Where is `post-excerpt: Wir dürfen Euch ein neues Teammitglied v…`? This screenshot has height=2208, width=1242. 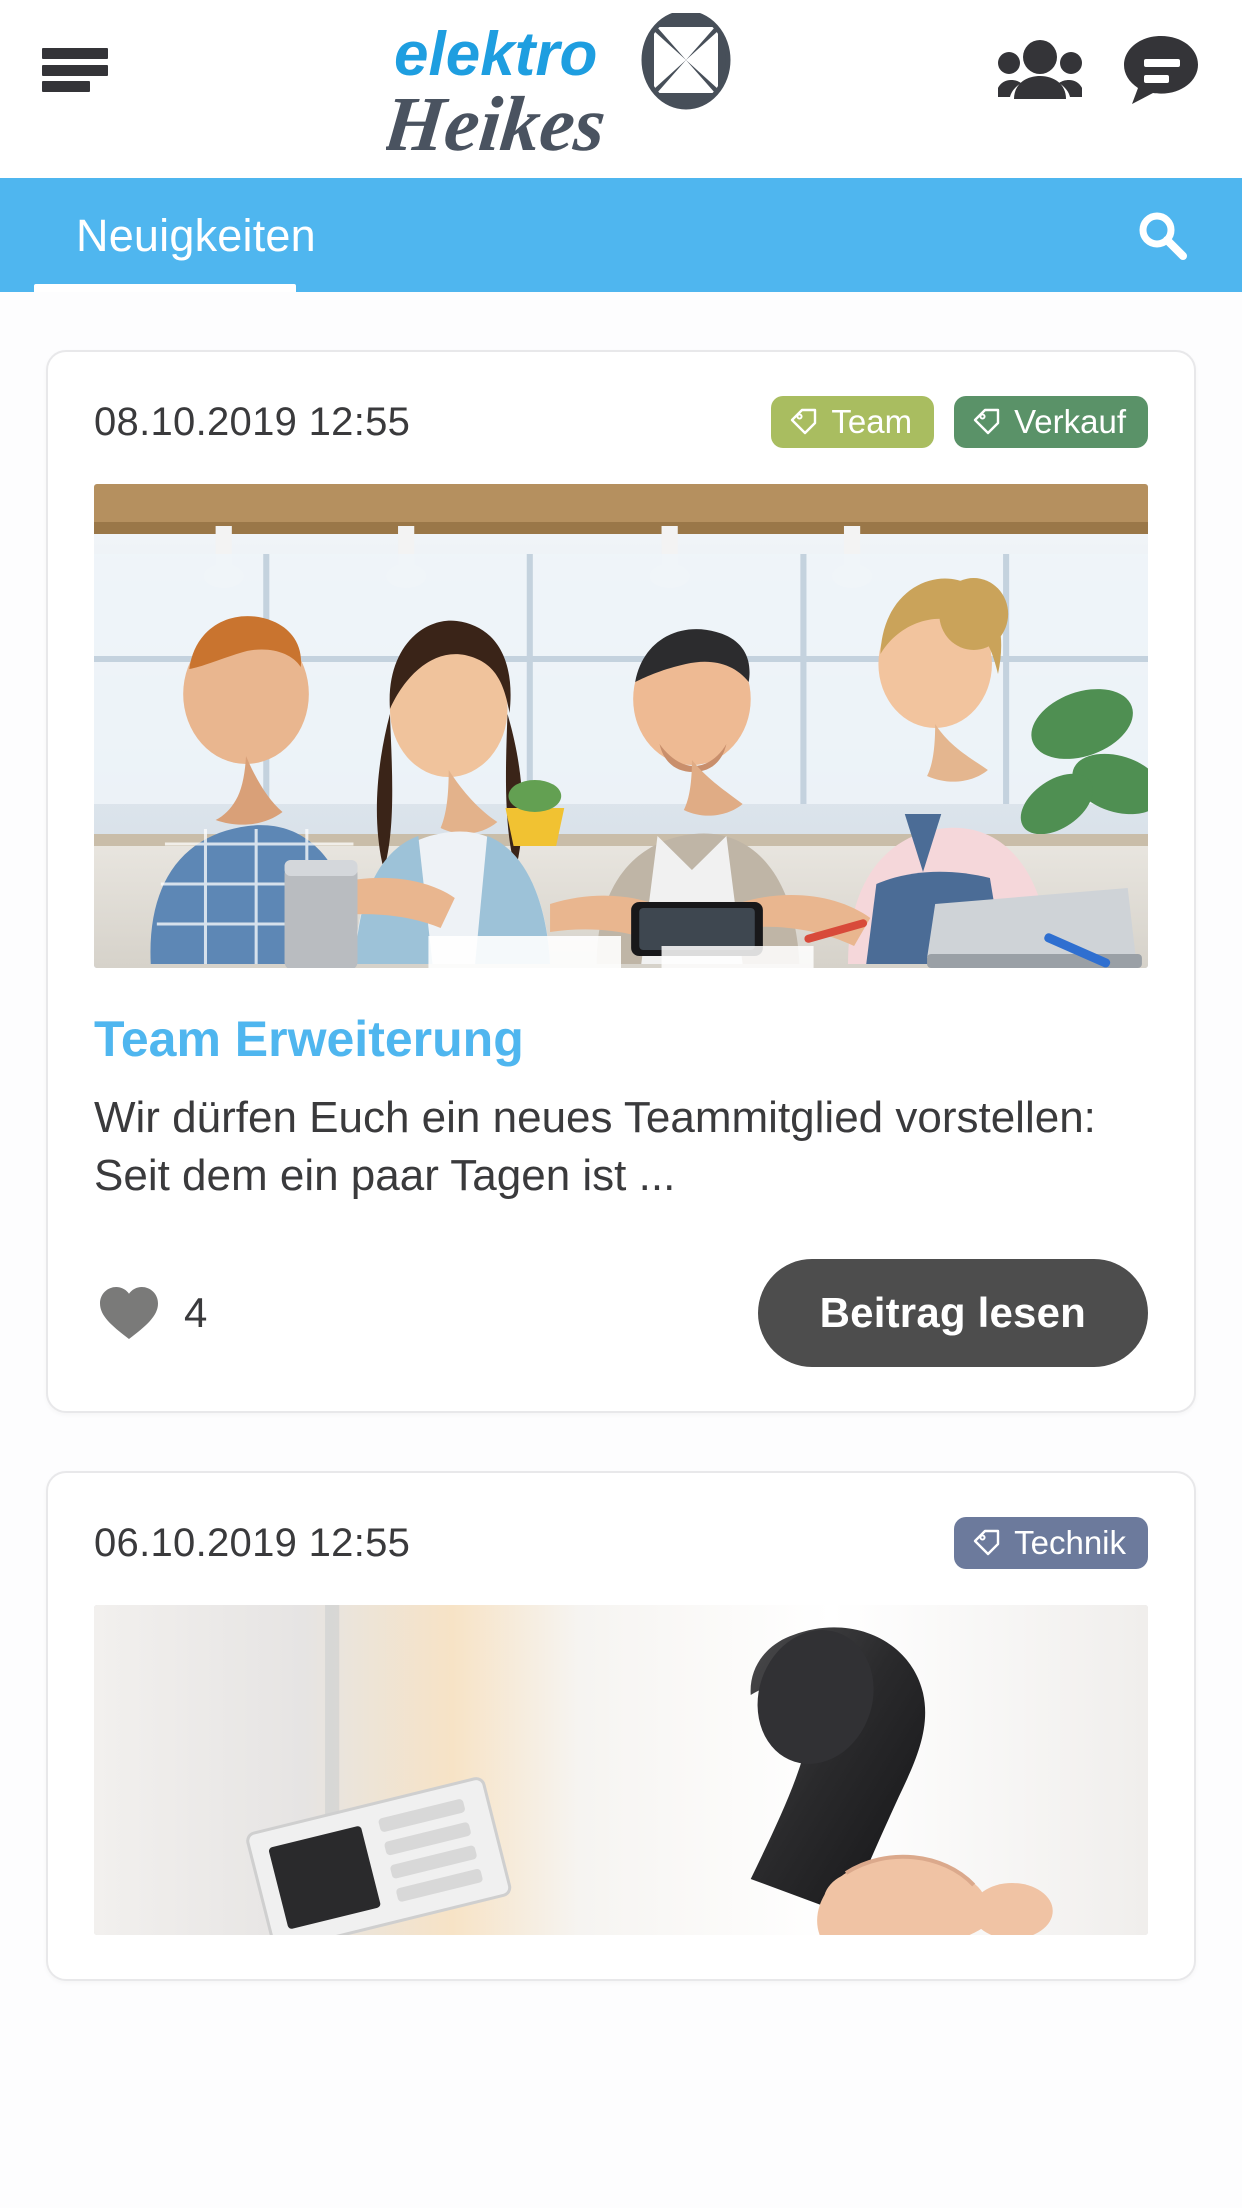
post-excerpt: Wir dürfen Euch ein neues Teammitglied v… is located at coordinates (595, 1147).